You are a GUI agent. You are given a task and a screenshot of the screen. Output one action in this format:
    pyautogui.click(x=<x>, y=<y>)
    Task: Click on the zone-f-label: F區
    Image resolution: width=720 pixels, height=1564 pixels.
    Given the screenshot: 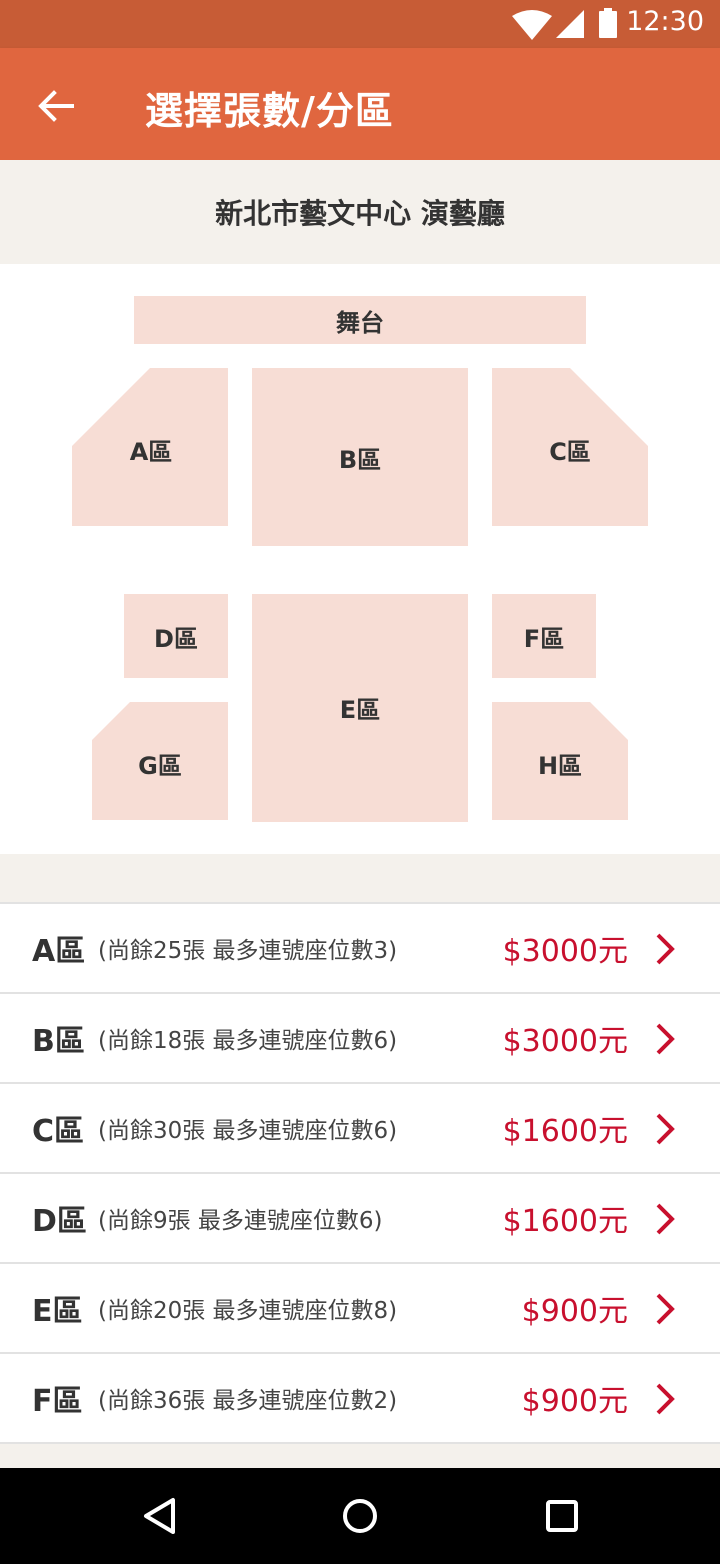 What is the action you would take?
    pyautogui.click(x=544, y=638)
    